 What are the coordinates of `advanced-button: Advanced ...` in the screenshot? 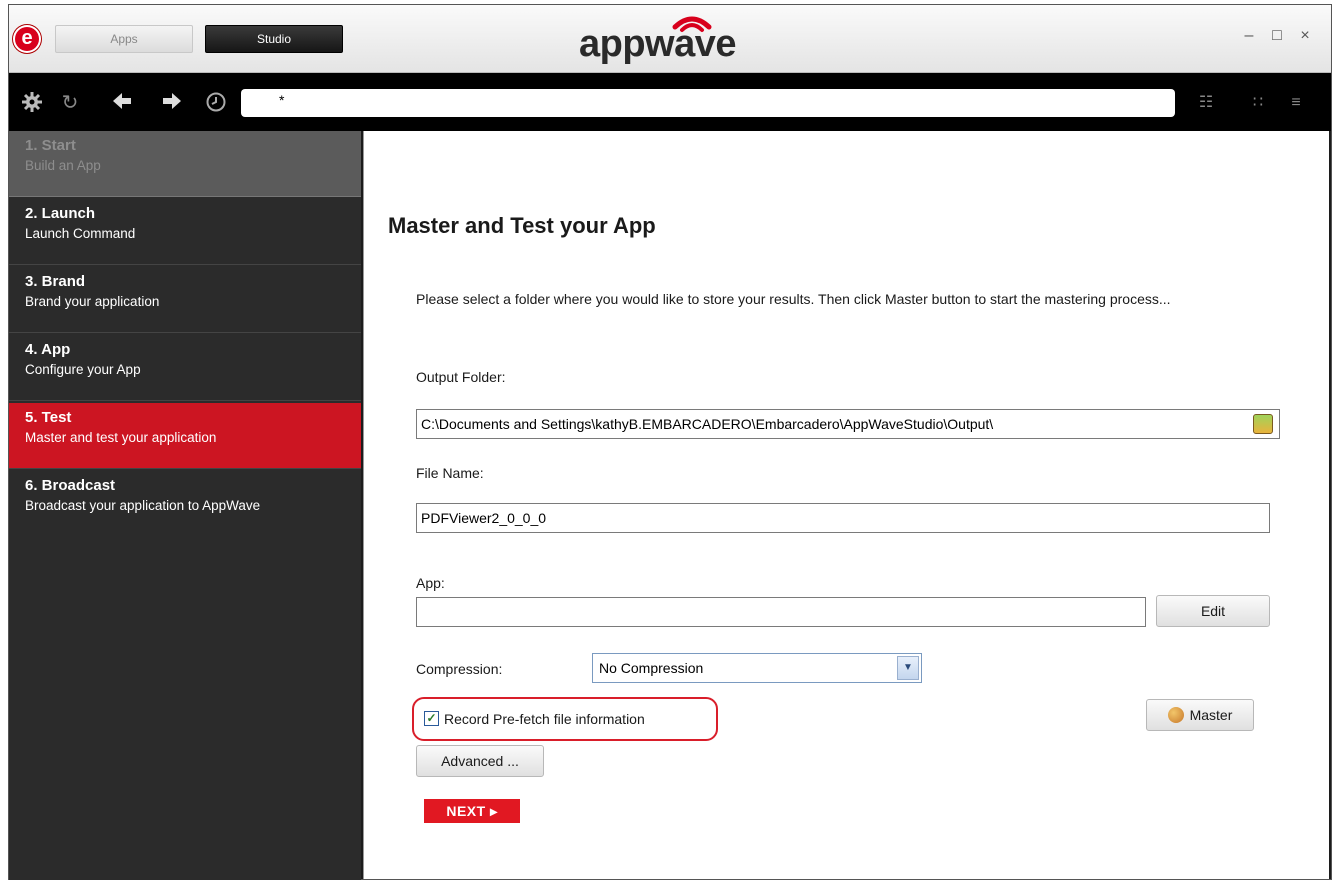 It's located at (480, 761).